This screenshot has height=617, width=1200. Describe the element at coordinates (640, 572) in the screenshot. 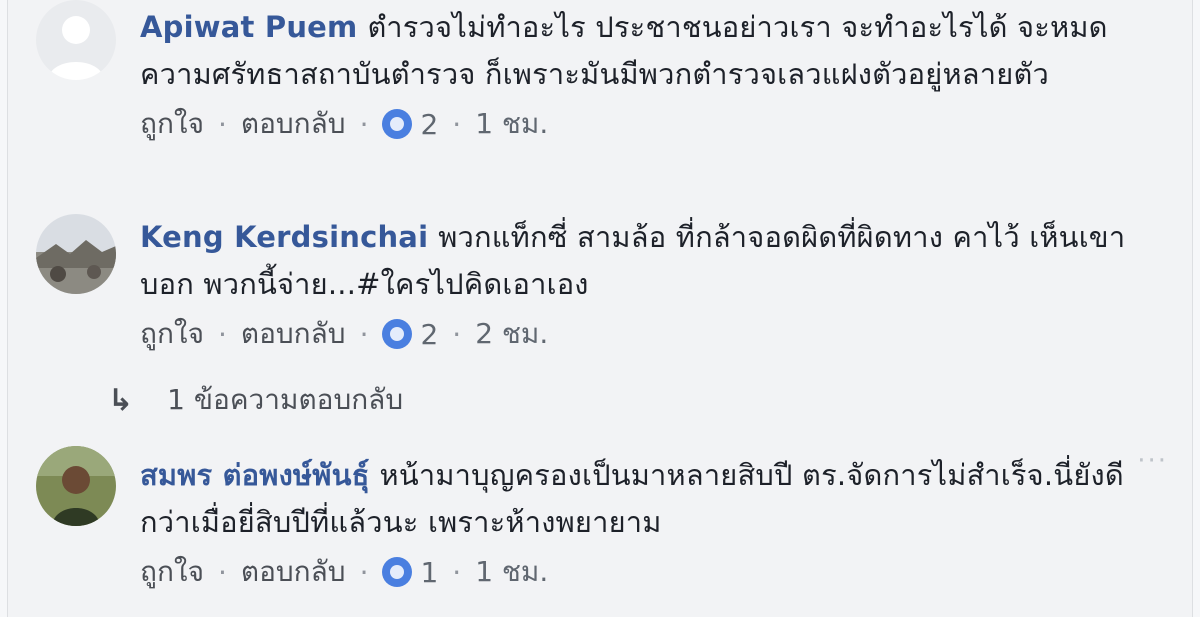

I see `comment-actions: ถูกใจ · ตอบกลับ · 1 · 1 ชม.` at that location.